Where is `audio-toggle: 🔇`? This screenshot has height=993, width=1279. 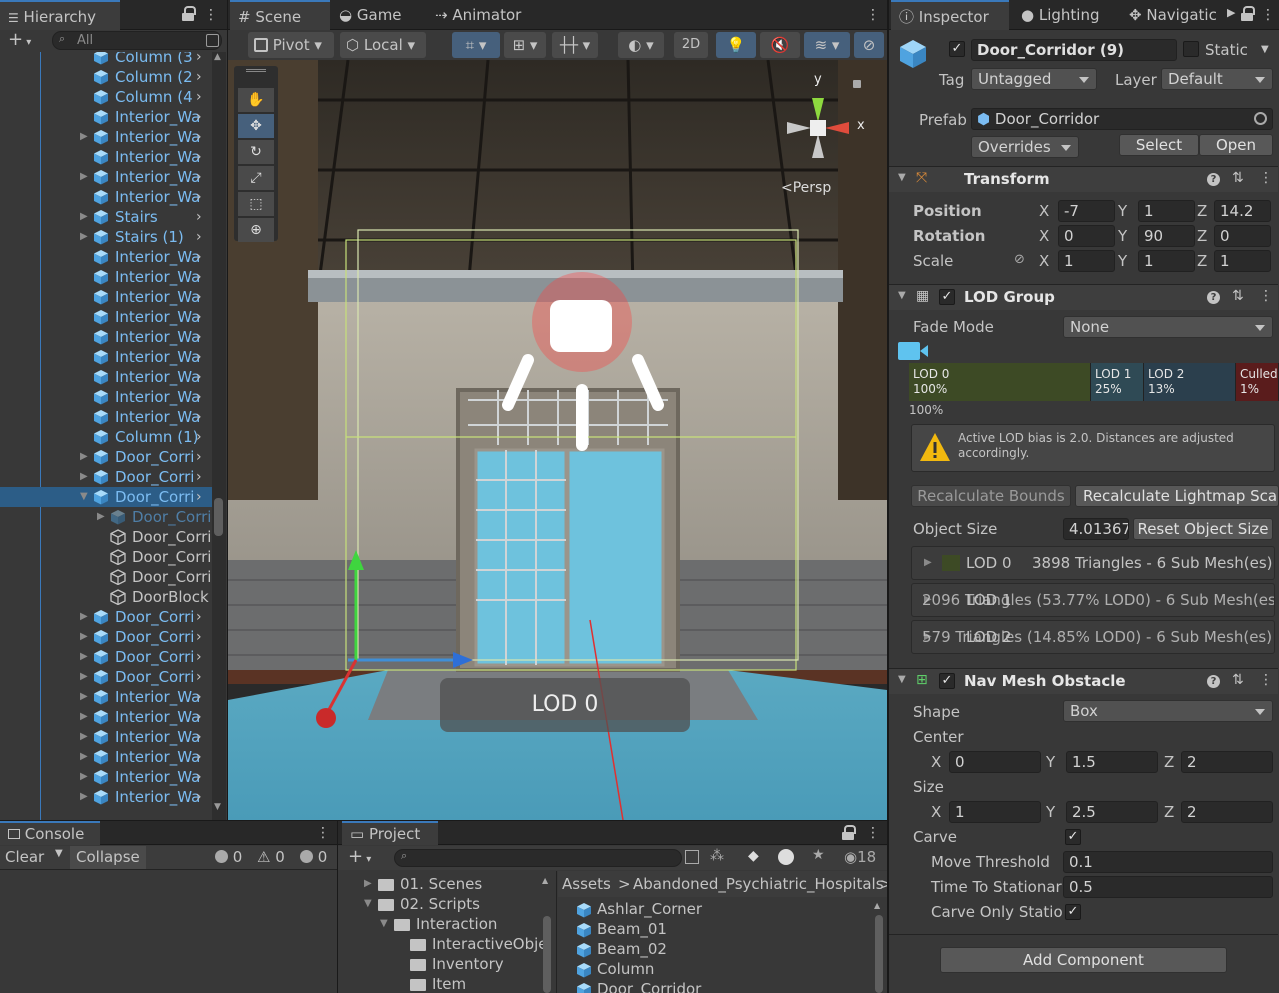 audio-toggle: 🔇 is located at coordinates (780, 45).